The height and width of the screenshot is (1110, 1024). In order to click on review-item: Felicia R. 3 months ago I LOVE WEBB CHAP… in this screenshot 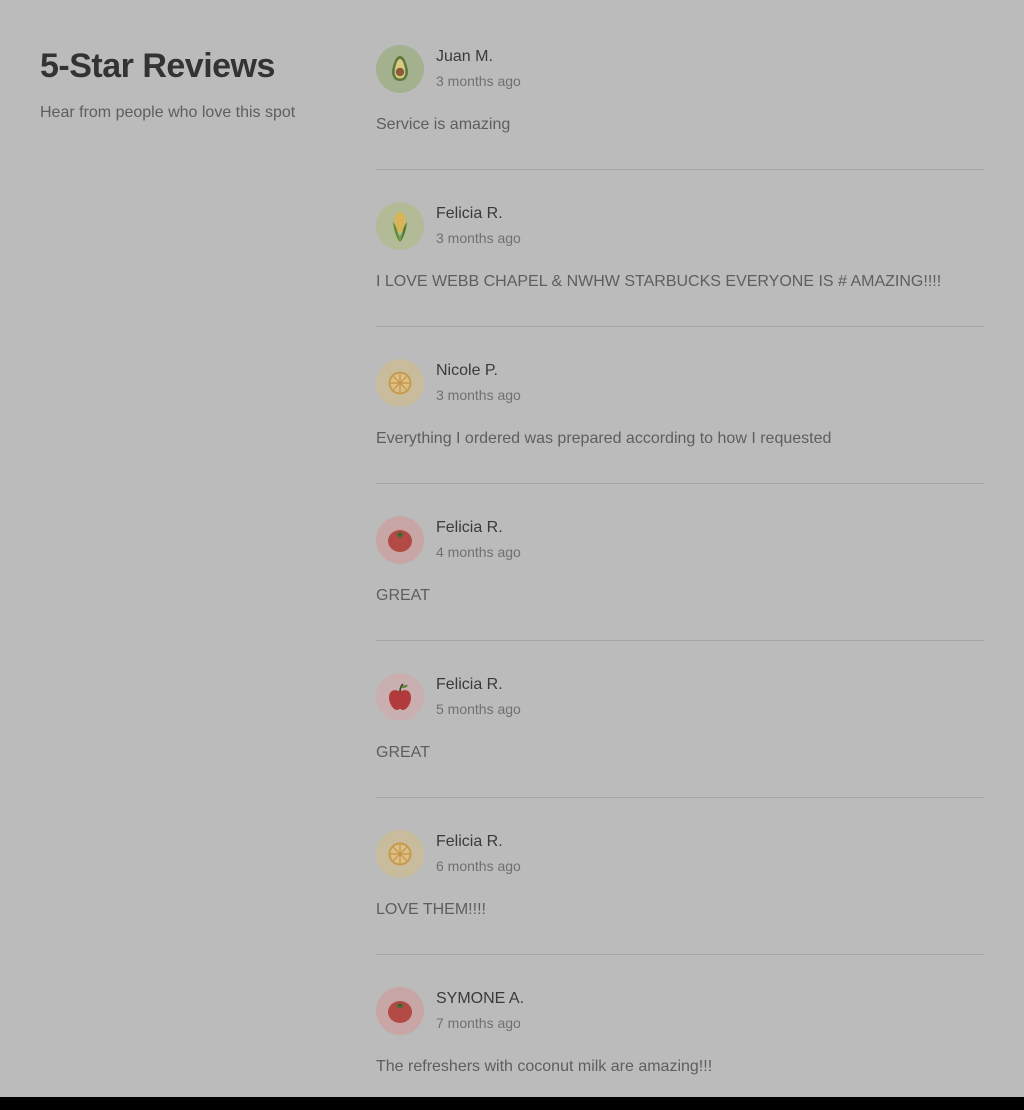, I will do `click(680, 280)`.